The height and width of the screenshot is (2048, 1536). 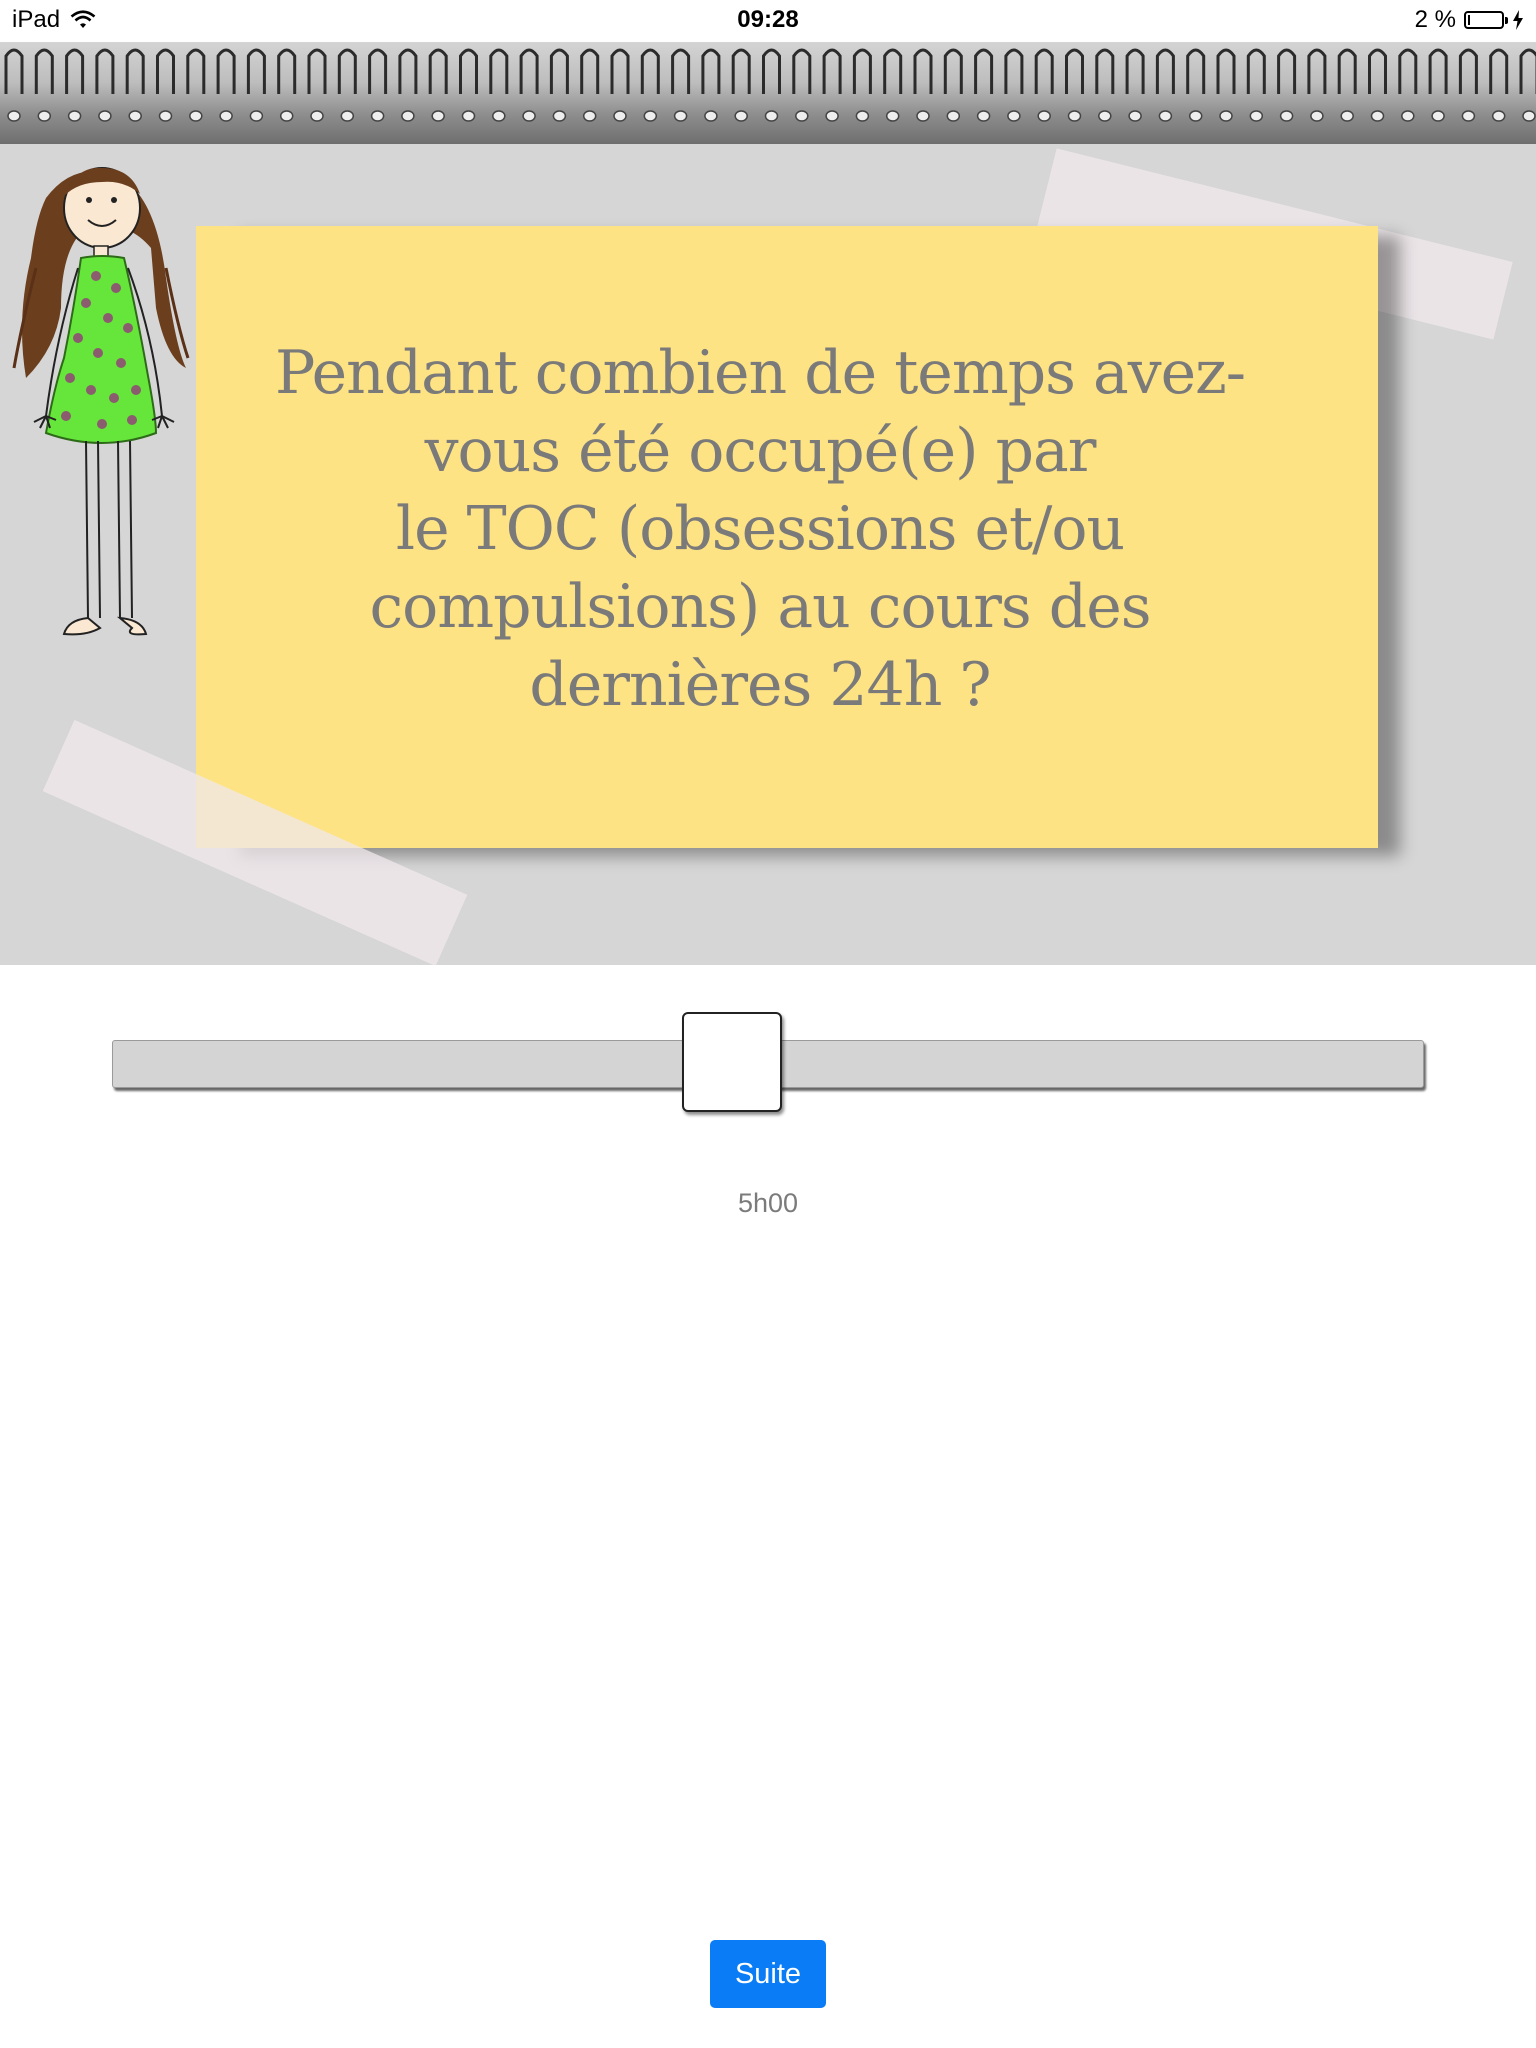 What do you see at coordinates (768, 1974) in the screenshot?
I see `next-button: Suite` at bounding box center [768, 1974].